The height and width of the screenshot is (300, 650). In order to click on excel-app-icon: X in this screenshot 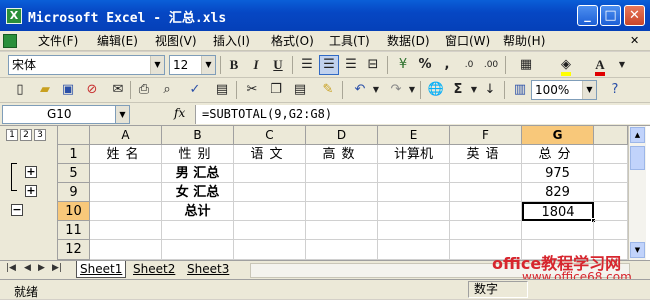, I will do `click(14, 16)`.